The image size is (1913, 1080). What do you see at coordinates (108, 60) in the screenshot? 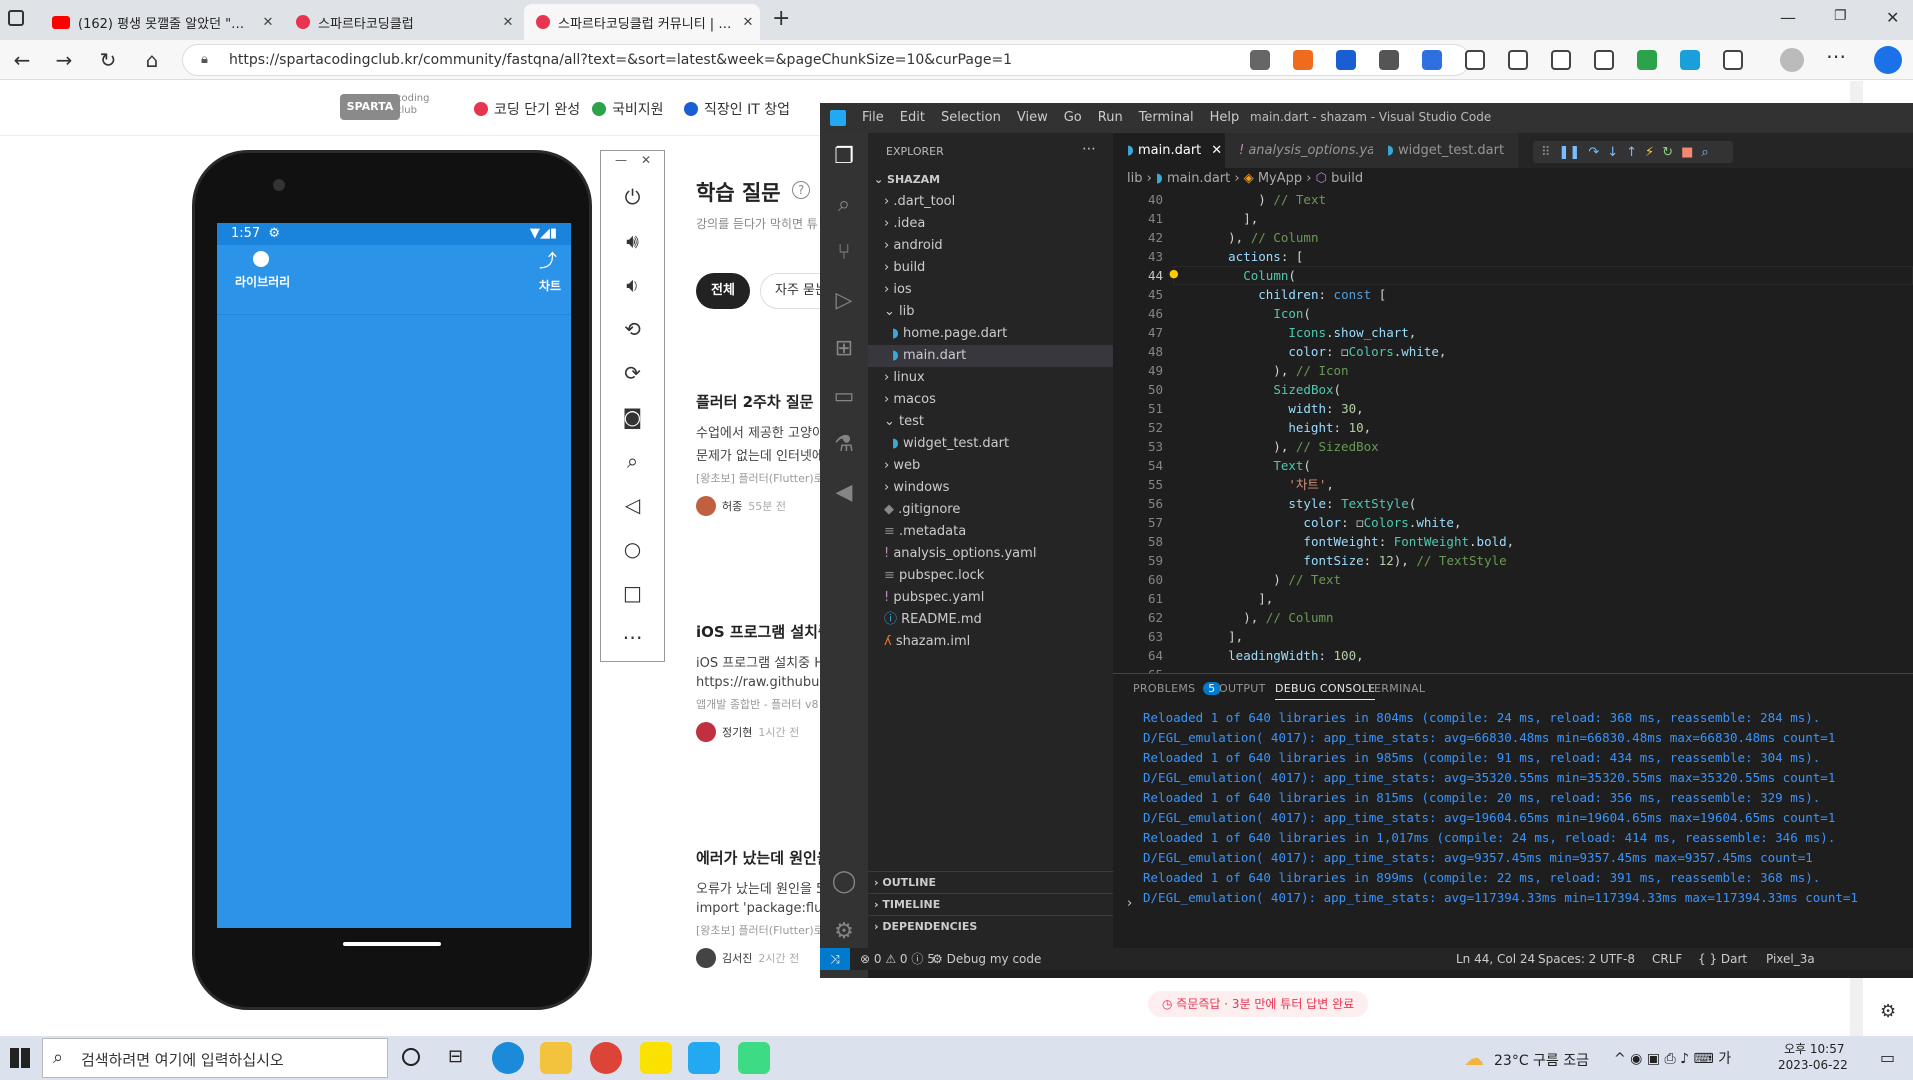
I see `refresh-icon: ↻` at bounding box center [108, 60].